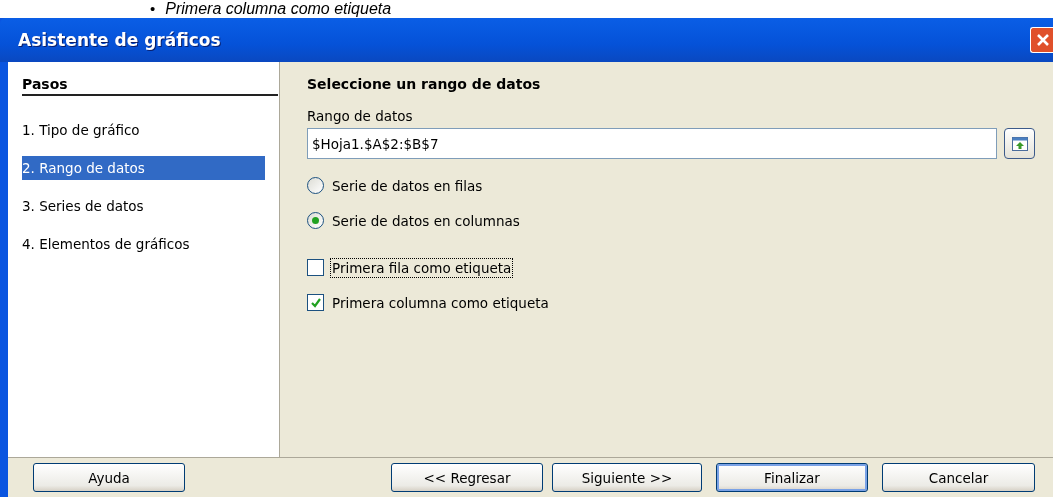 This screenshot has height=497, width=1053. What do you see at coordinates (958, 477) in the screenshot?
I see `dialog-button: Cancelar` at bounding box center [958, 477].